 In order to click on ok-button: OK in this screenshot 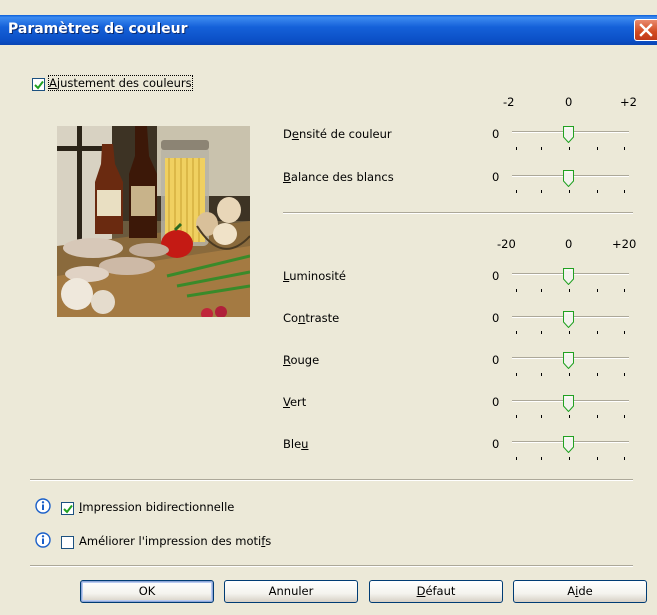, I will do `click(147, 591)`.